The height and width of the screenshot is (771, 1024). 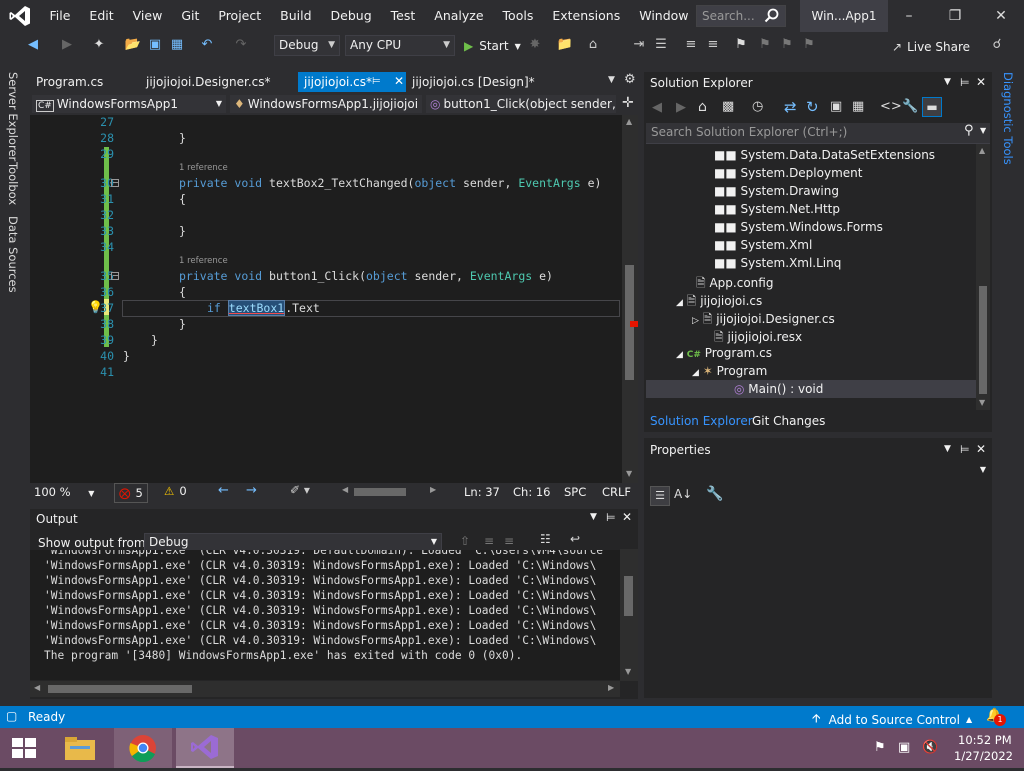 I want to click on zoom-dropdown: 100 % ▼, so click(x=64, y=492).